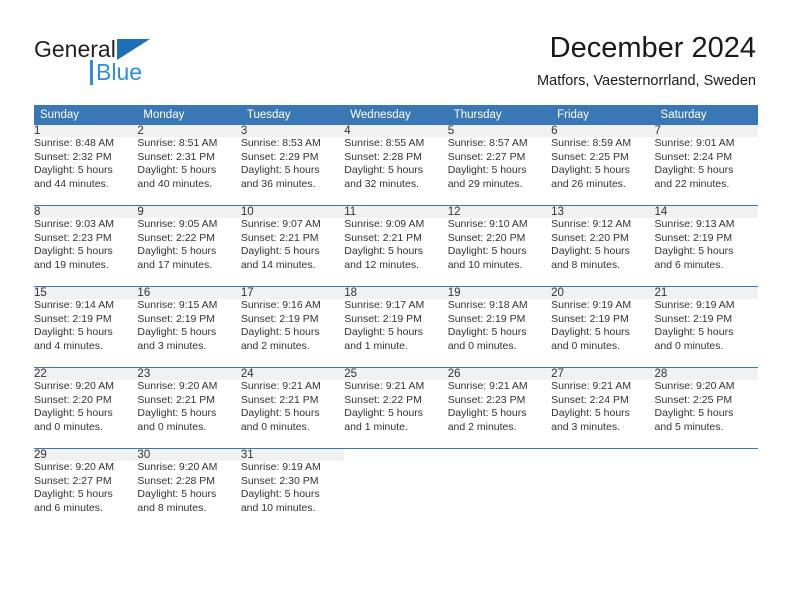 The height and width of the screenshot is (612, 792). Describe the element at coordinates (499, 131) in the screenshot. I see `day-number: 5` at that location.